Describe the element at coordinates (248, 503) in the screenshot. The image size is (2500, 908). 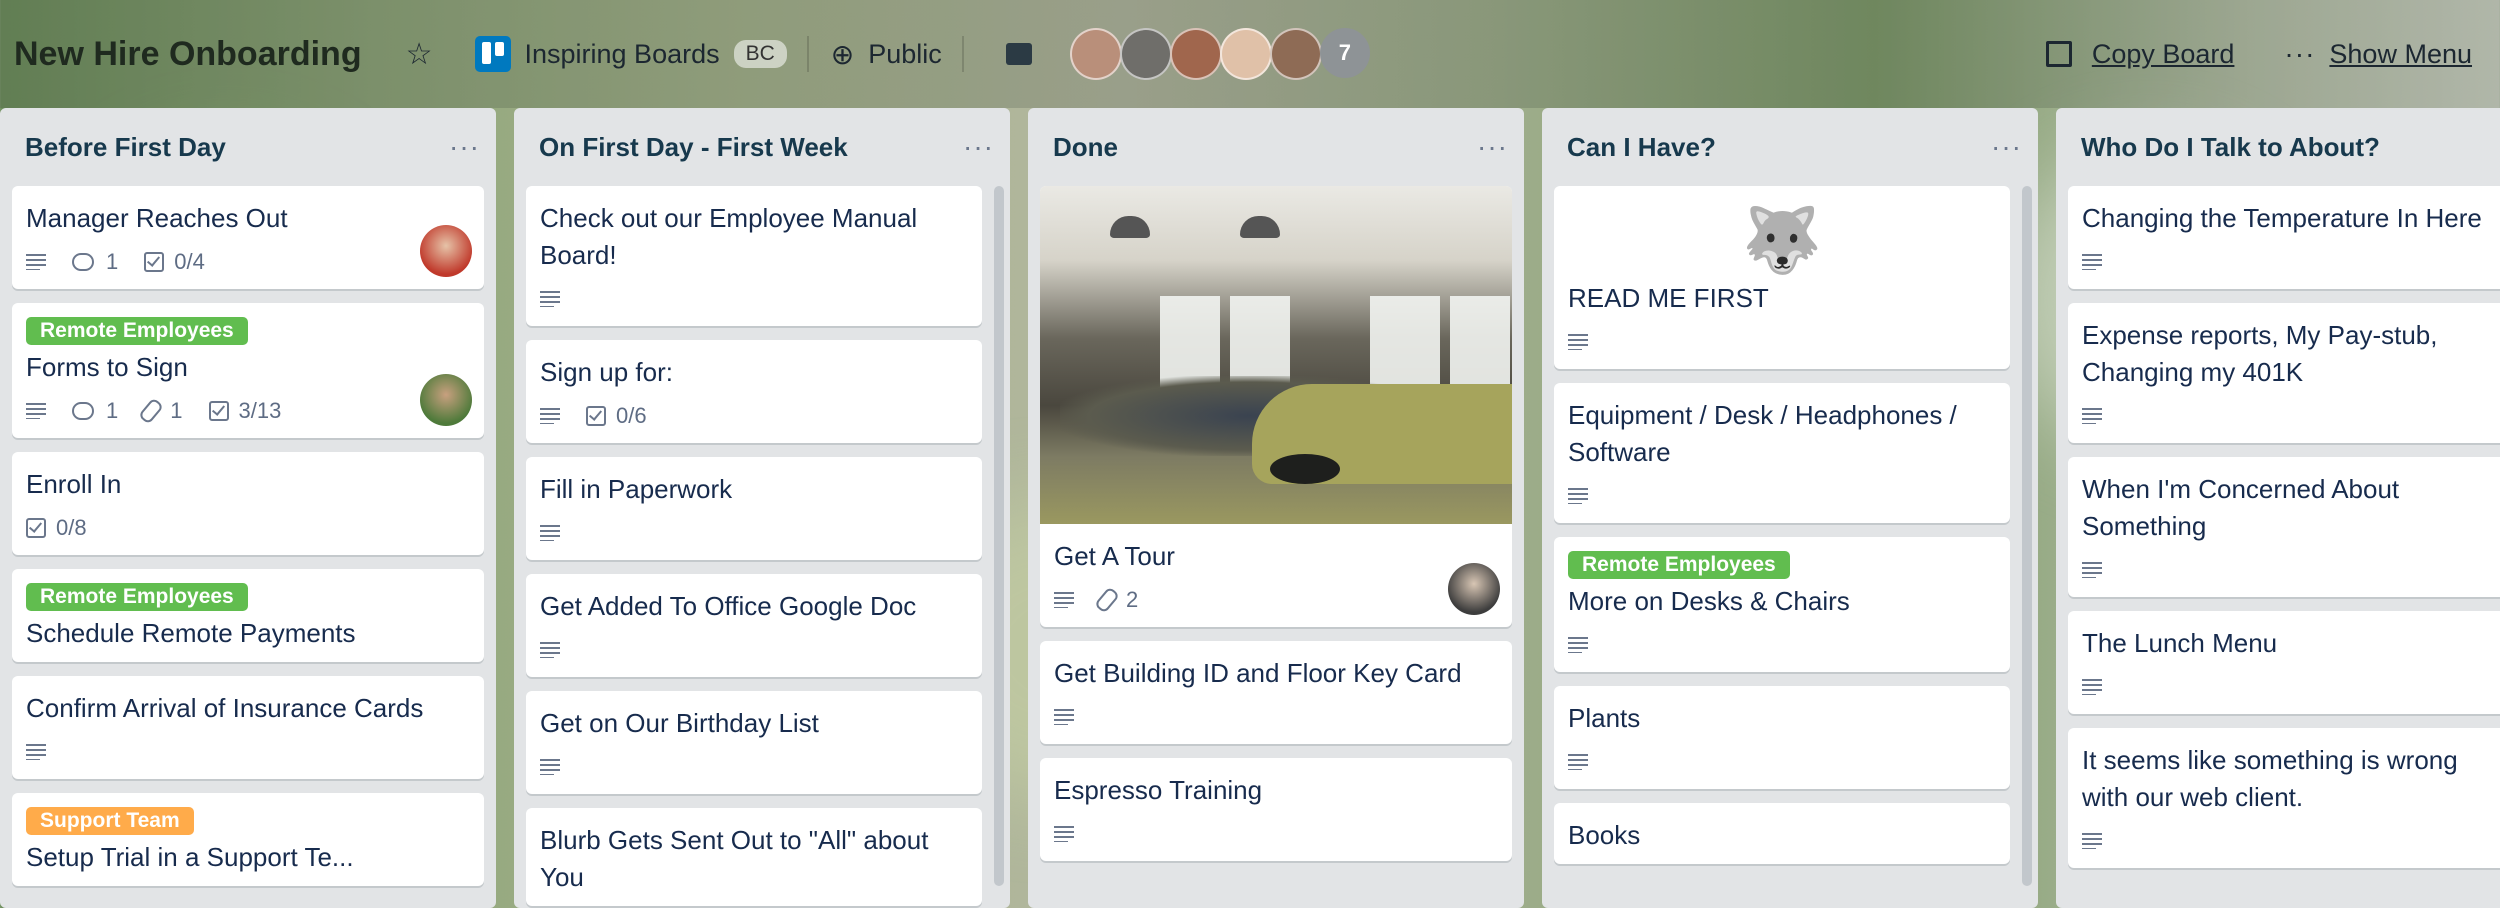
I see `card: Enroll In 0/8` at that location.